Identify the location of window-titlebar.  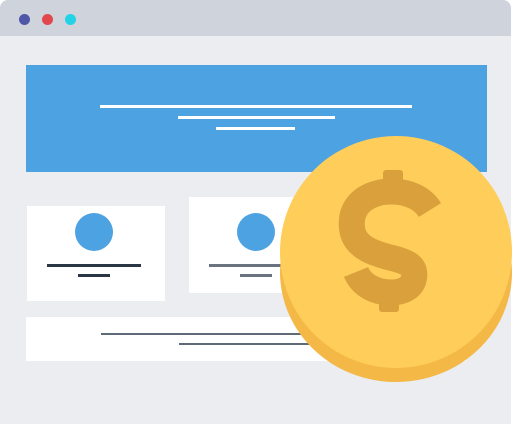
(255, 18).